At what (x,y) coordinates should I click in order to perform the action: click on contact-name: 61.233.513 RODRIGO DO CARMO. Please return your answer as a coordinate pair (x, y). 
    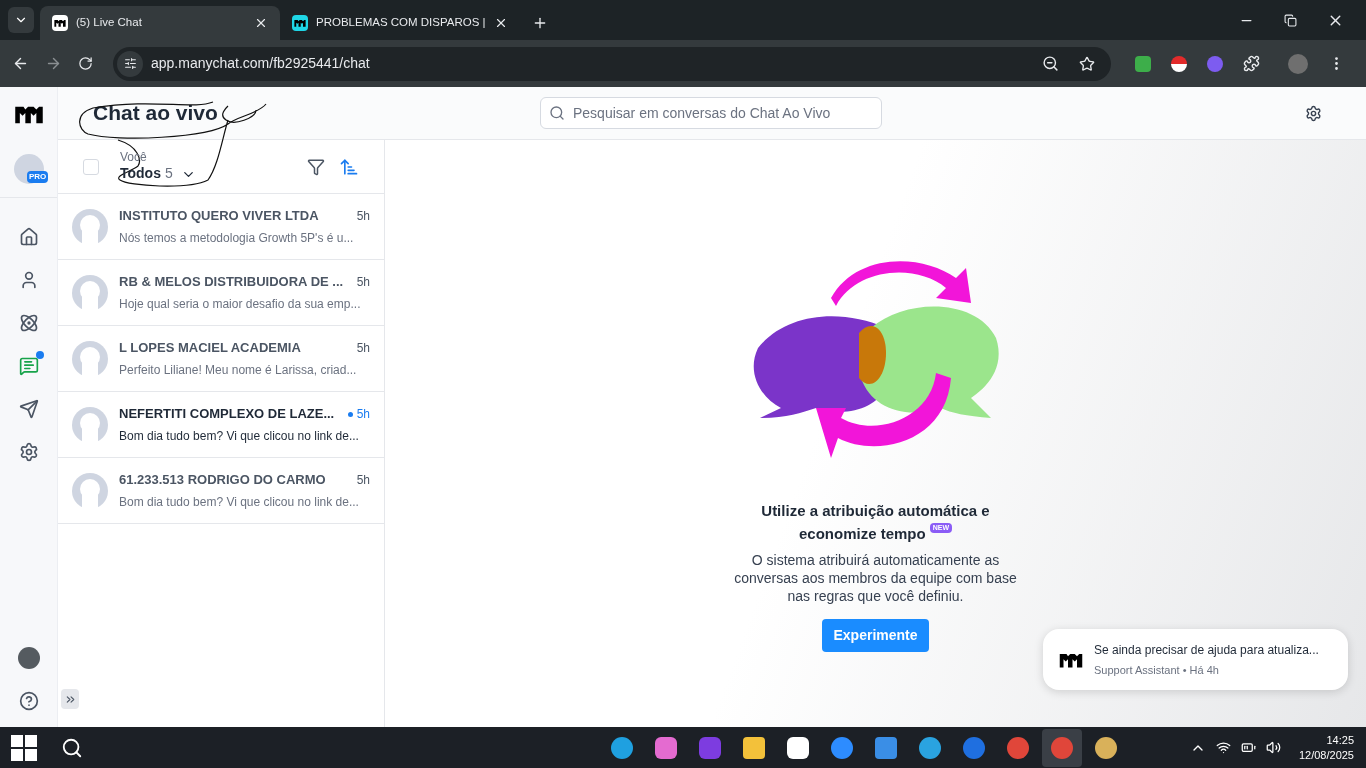
    Looking at the image, I should click on (223, 480).